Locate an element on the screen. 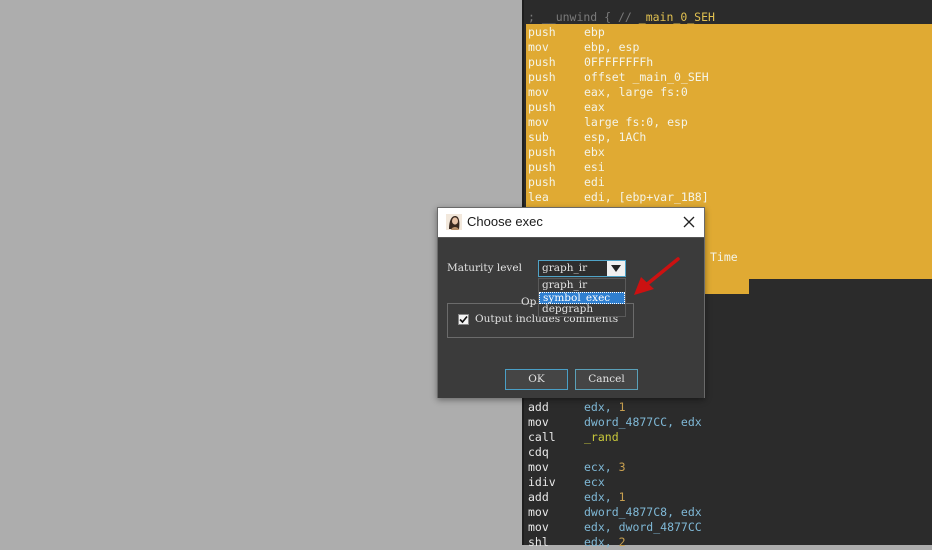 The height and width of the screenshot is (550, 932). operand: ebx is located at coordinates (594, 152).